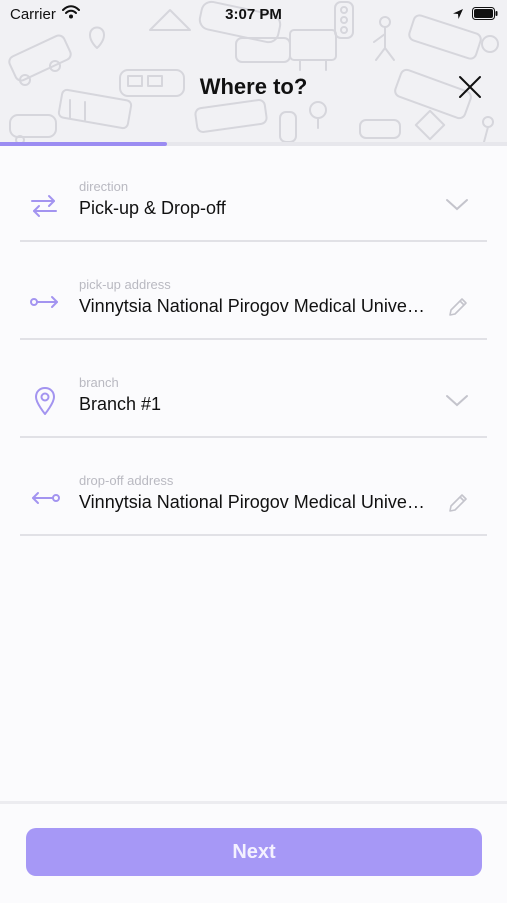 The image size is (507, 903). What do you see at coordinates (45, 304) in the screenshot?
I see `arrow-right-icon` at bounding box center [45, 304].